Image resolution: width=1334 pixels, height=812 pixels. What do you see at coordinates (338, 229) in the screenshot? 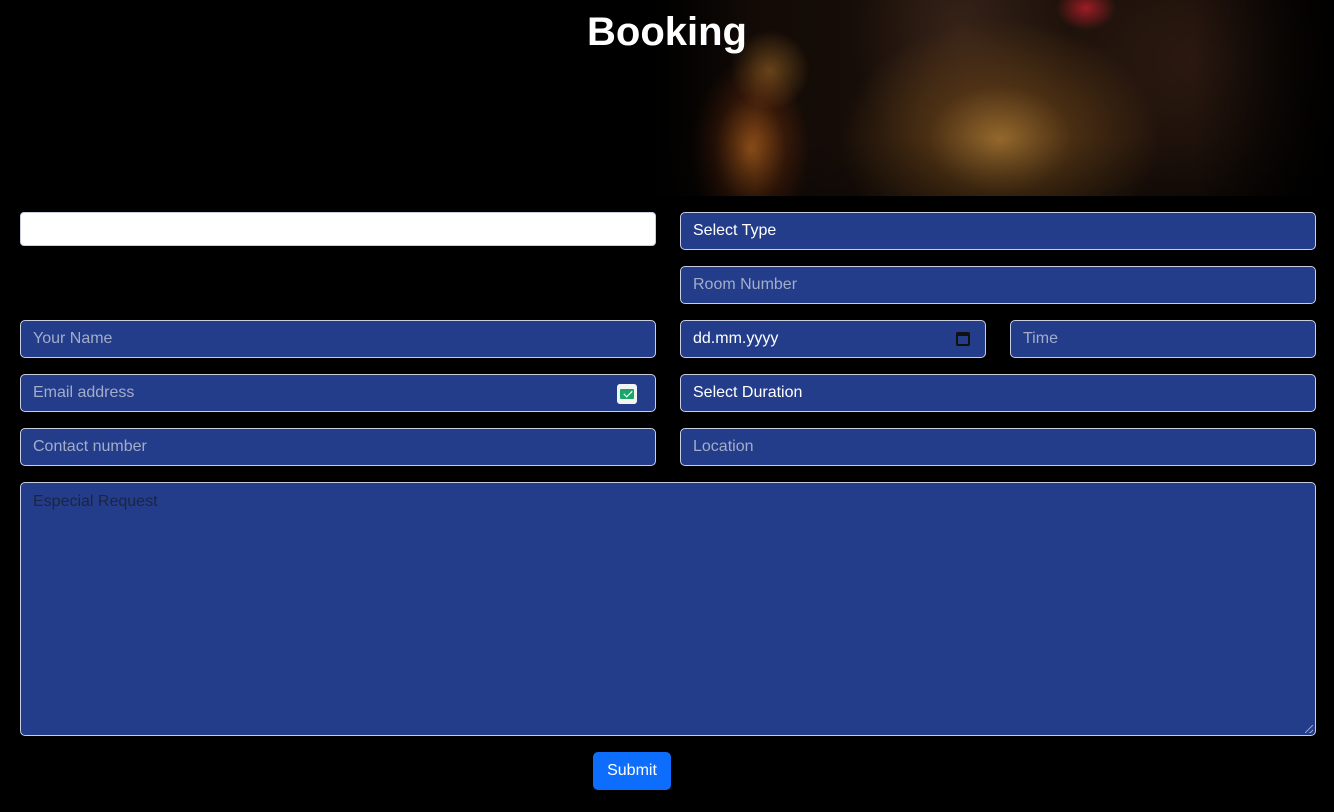
I see `blank-input` at bounding box center [338, 229].